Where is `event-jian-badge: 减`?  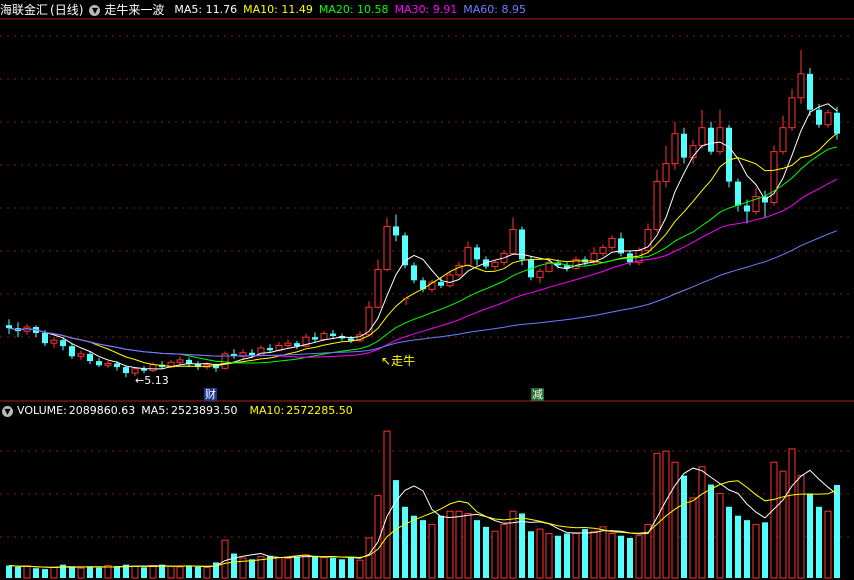 event-jian-badge: 减 is located at coordinates (537, 394).